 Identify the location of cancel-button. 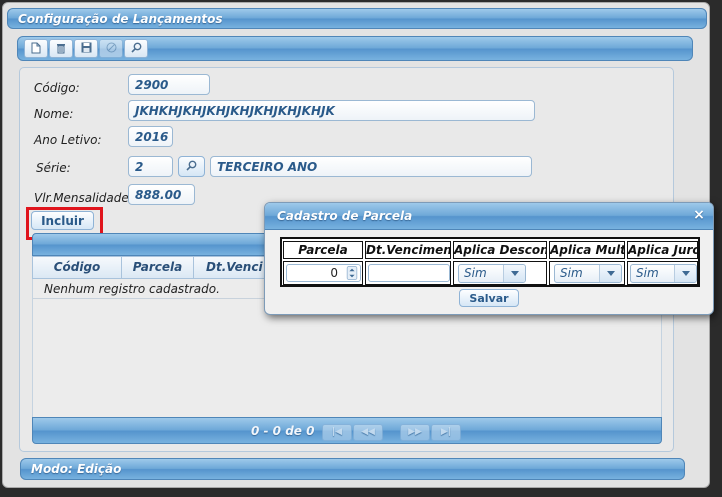
(111, 48).